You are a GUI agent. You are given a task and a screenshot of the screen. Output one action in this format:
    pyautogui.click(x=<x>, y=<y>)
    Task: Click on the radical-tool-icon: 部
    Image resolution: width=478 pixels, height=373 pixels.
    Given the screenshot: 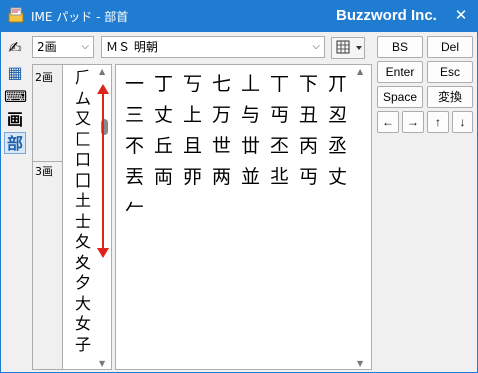 What is the action you would take?
    pyautogui.click(x=15, y=143)
    